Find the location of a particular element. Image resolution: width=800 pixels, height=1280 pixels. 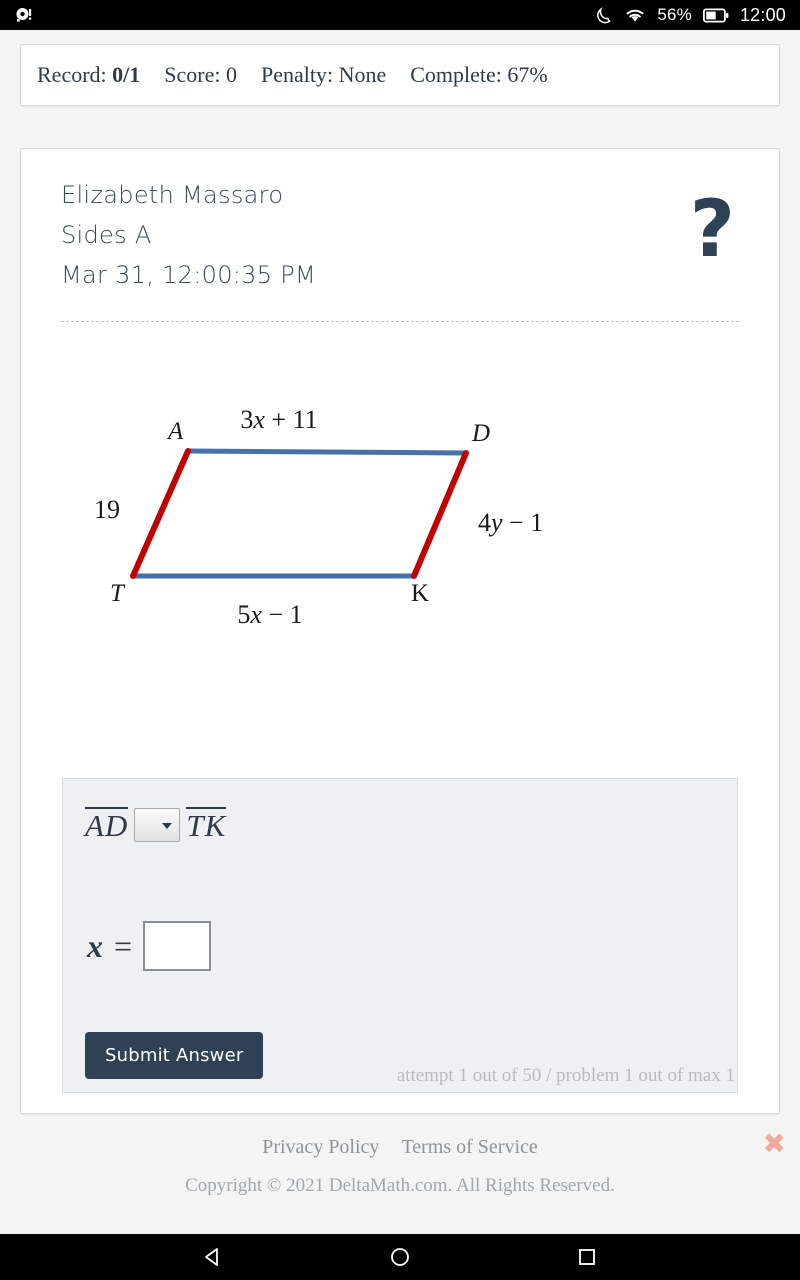

x-answer-row: x = is located at coordinates (149, 946).